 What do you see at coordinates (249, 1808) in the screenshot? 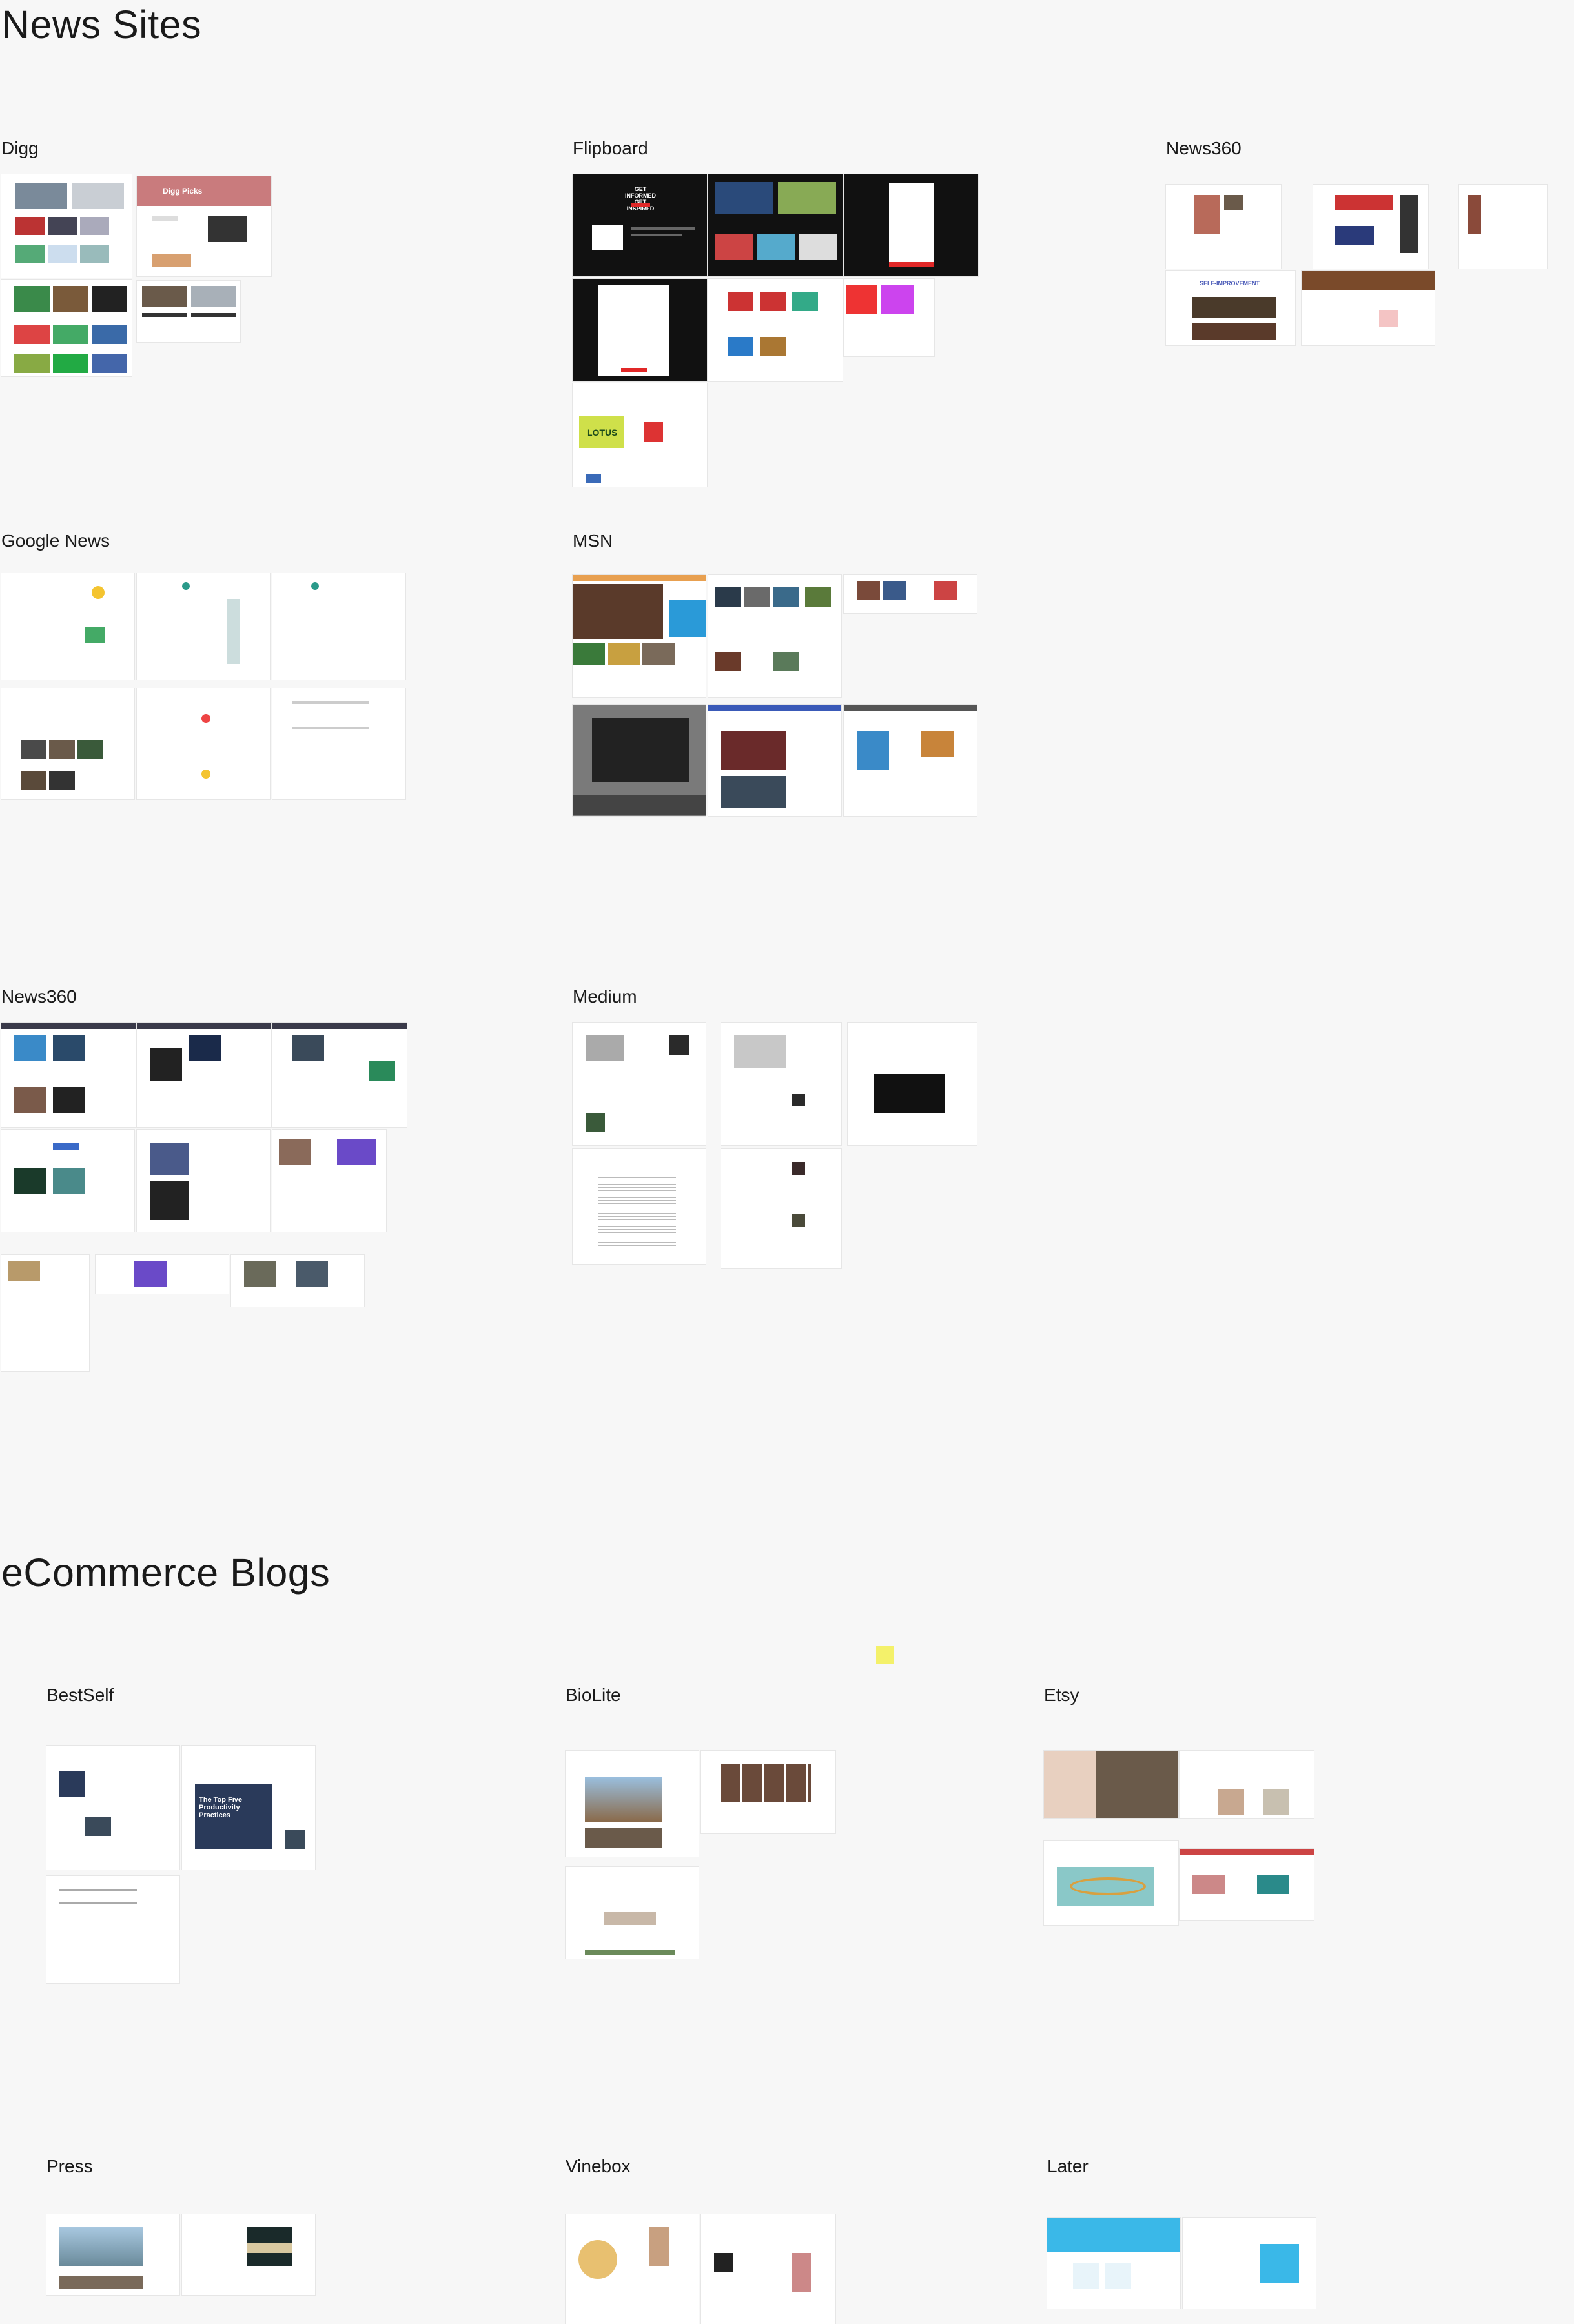
I see `thumbnail: The Top Five Productivity Practices` at bounding box center [249, 1808].